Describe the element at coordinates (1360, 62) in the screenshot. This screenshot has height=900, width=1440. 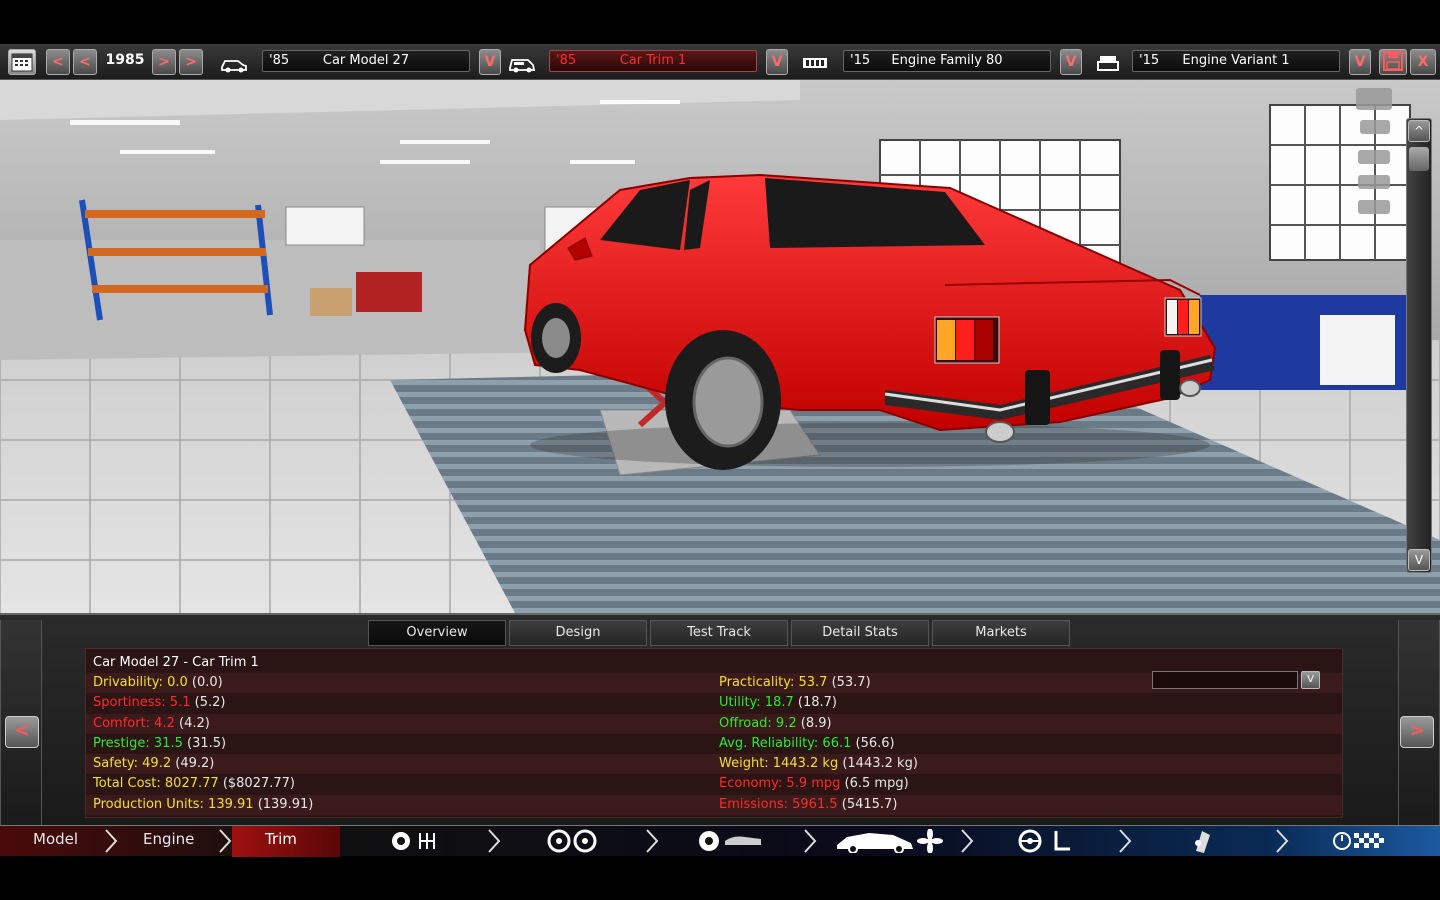
I see `engine-variant-dropdown-button: V` at that location.